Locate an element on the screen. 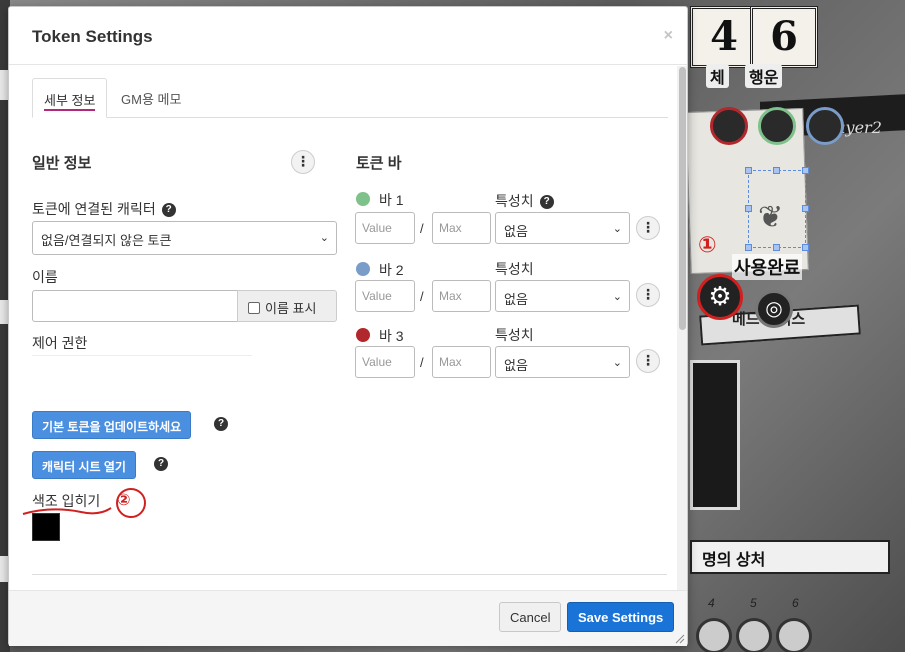 This screenshot has width=905, height=652. bar-3-value-input: Value is located at coordinates (385, 362).